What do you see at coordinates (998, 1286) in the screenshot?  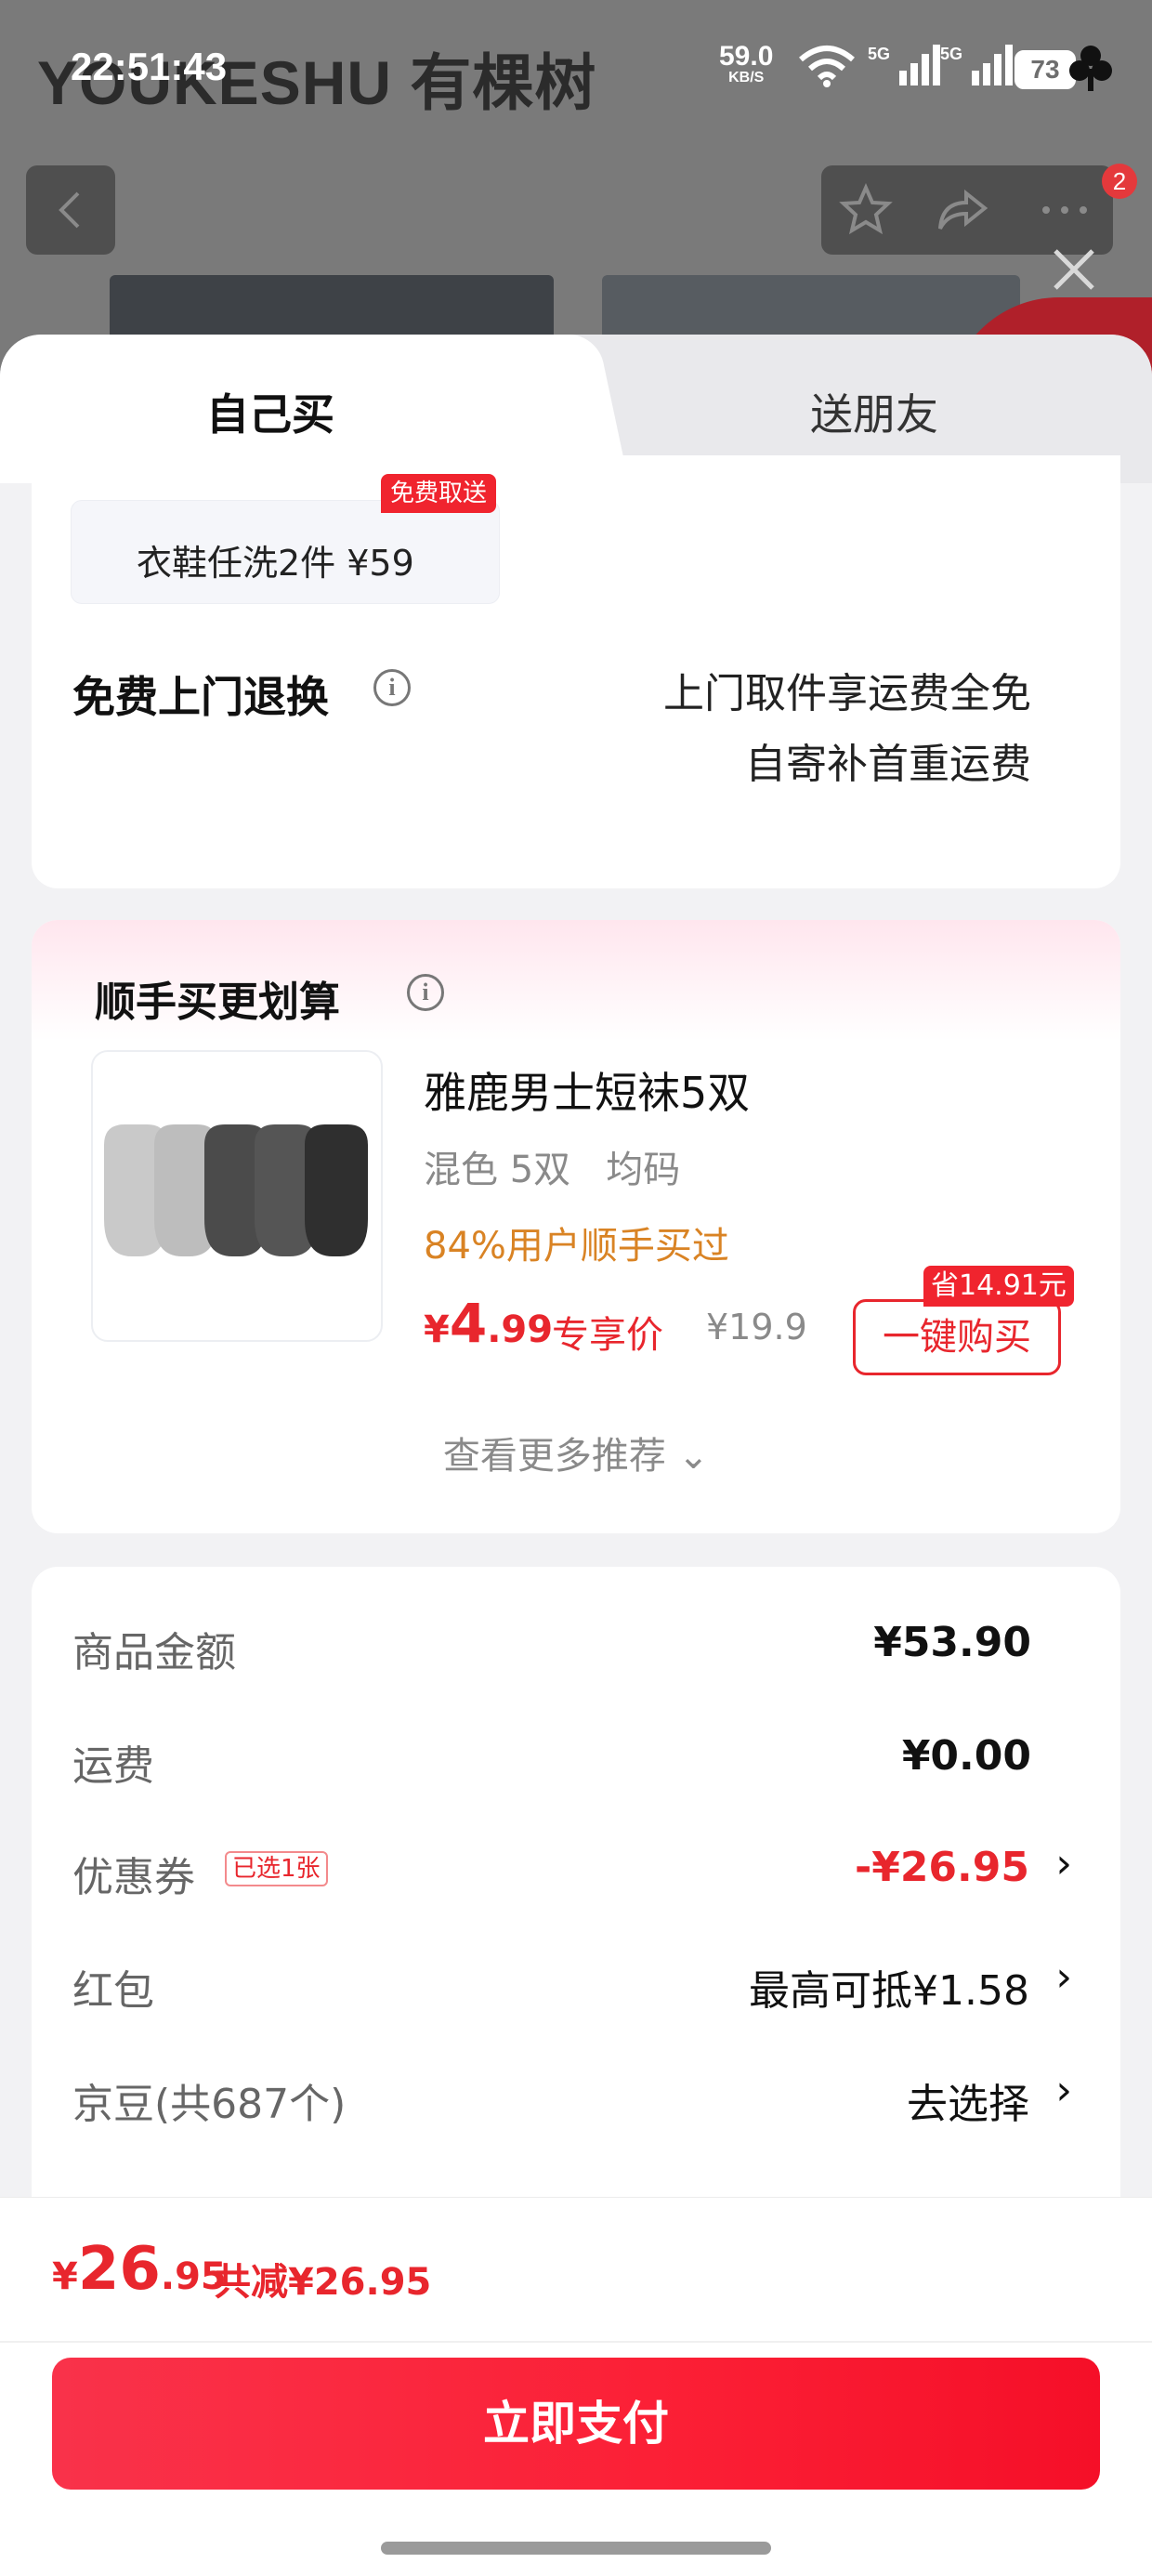 I see `savings-badge: 省14.91元` at bounding box center [998, 1286].